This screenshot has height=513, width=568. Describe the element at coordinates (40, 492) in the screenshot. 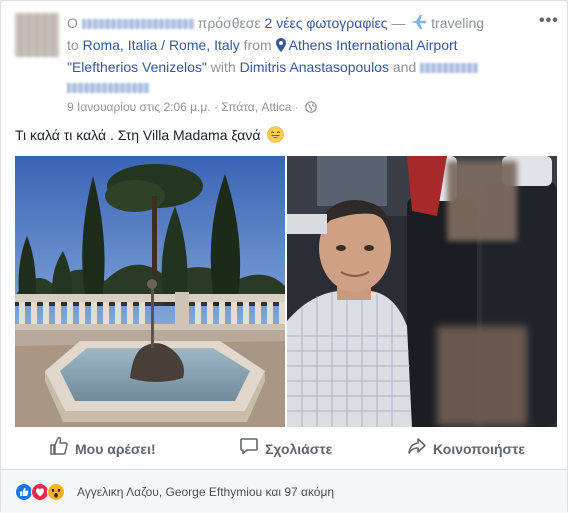

I see `love-reaction-icon` at that location.